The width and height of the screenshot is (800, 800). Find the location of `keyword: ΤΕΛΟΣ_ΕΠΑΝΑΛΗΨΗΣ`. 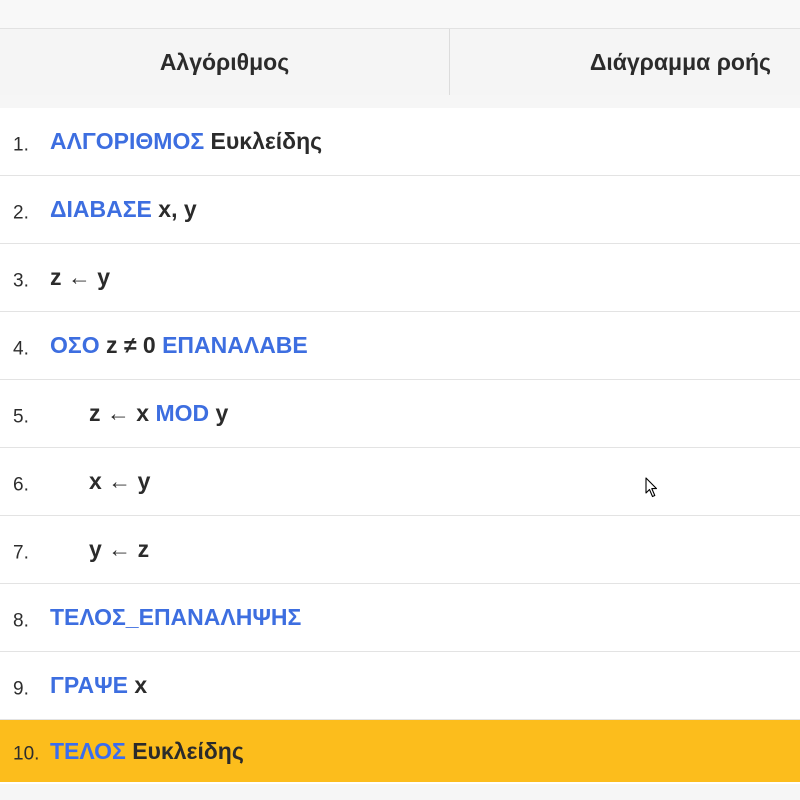

keyword: ΤΕΛΟΣ_ΕΠΑΝΑΛΗΨΗΣ is located at coordinates (176, 617).